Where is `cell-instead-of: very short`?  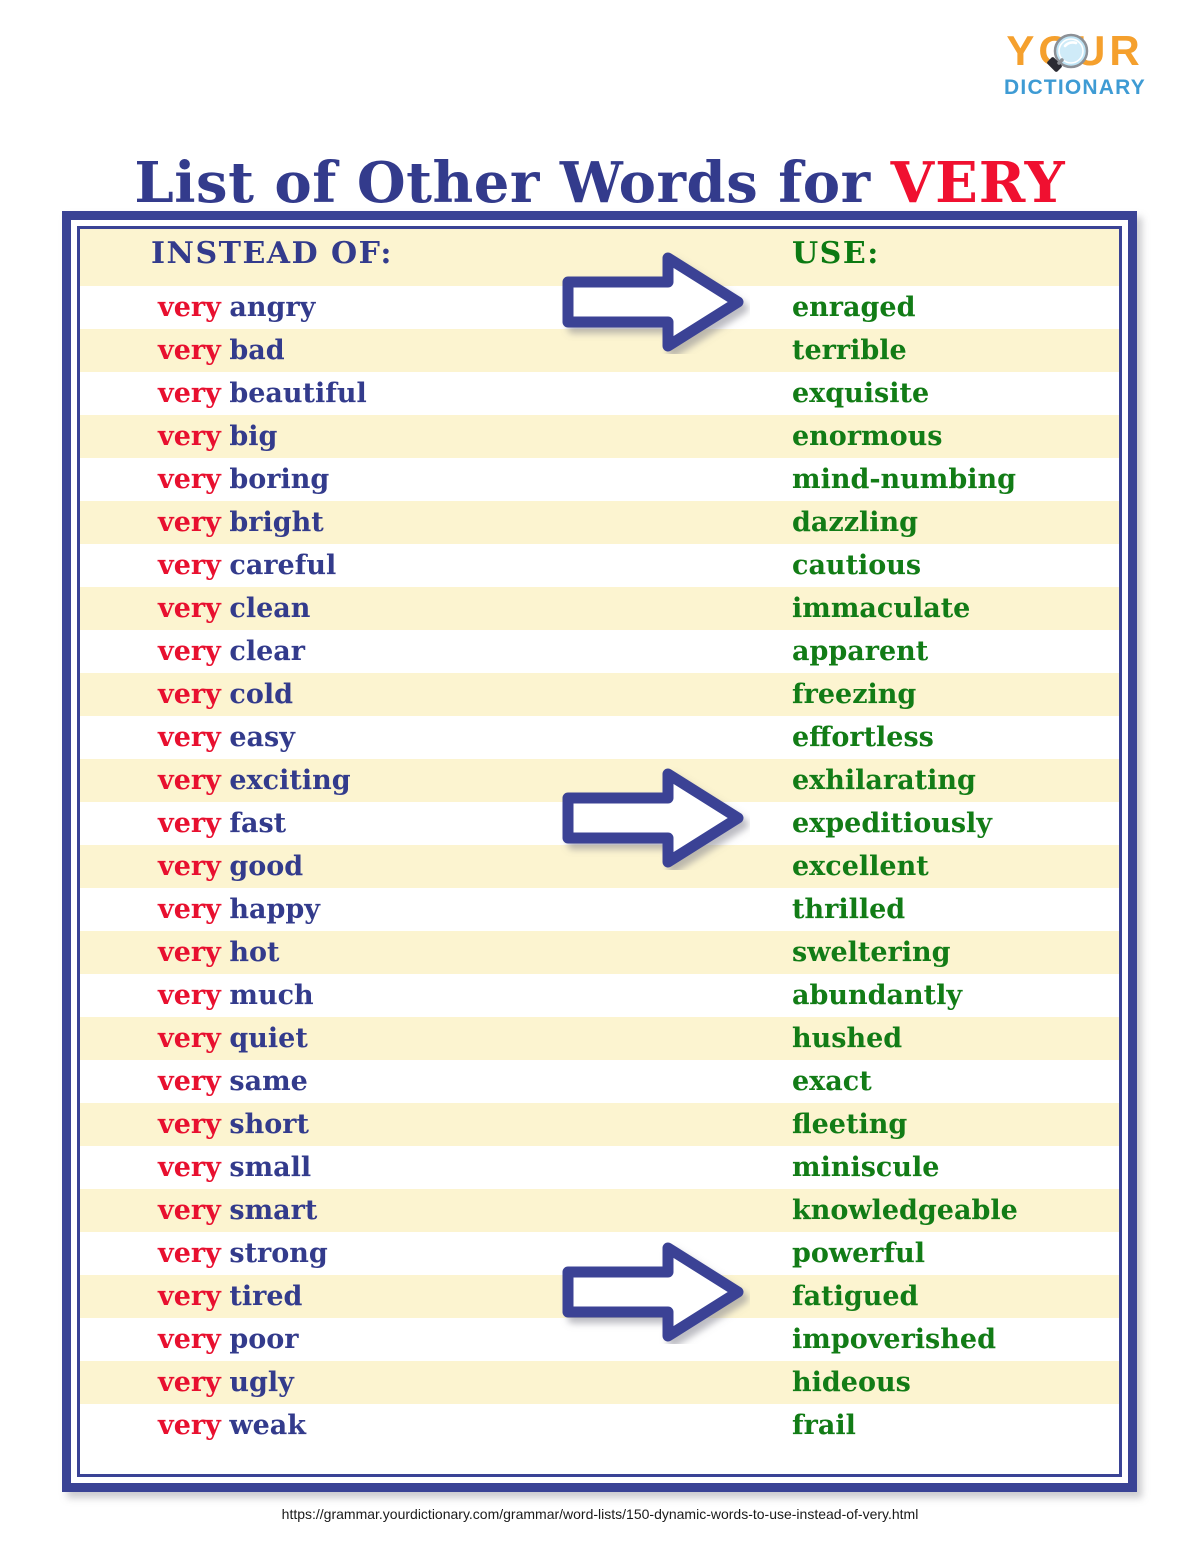 cell-instead-of: very short is located at coordinates (233, 1125).